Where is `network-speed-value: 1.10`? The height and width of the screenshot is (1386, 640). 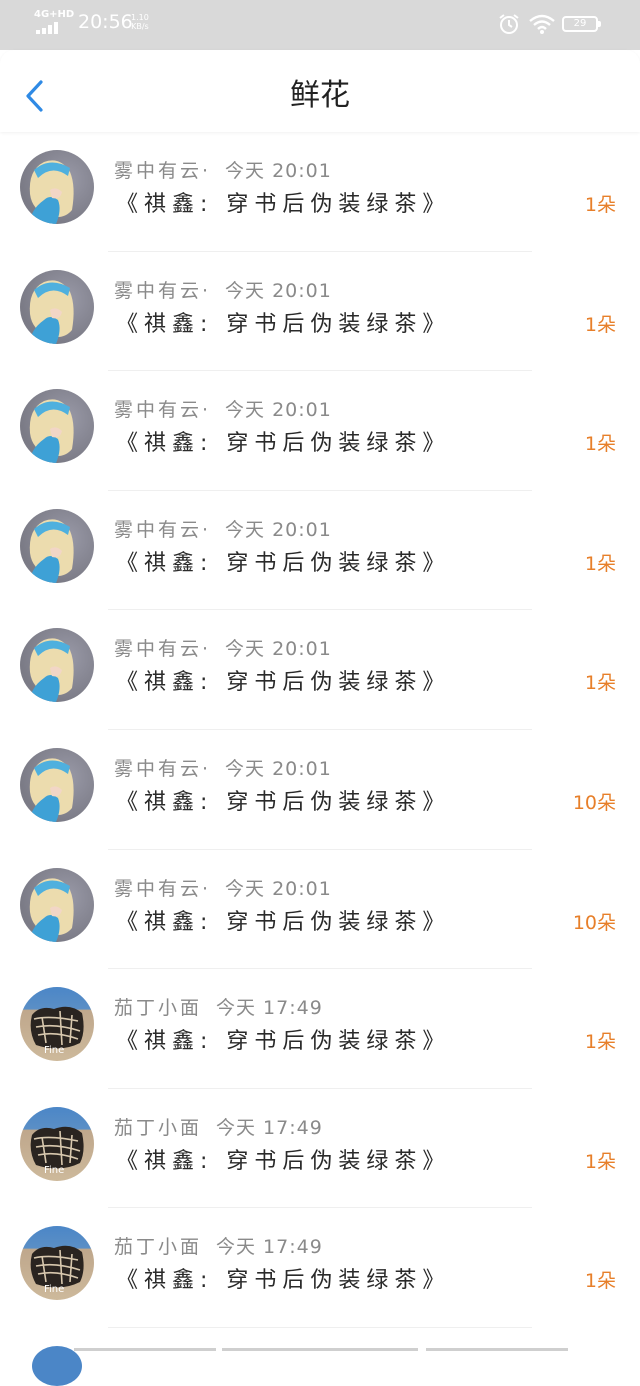 network-speed-value: 1.10 is located at coordinates (140, 17).